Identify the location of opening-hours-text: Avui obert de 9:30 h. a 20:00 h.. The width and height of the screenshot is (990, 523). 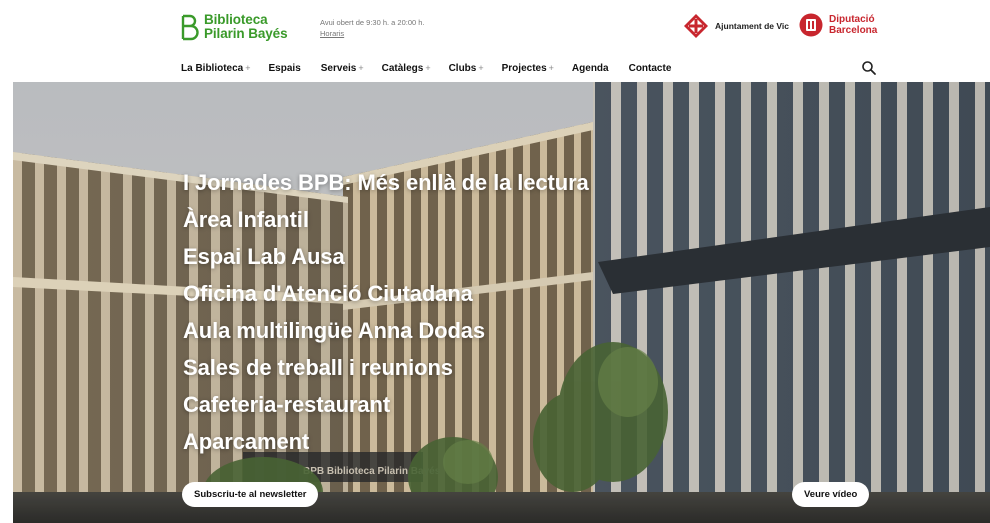
(372, 22).